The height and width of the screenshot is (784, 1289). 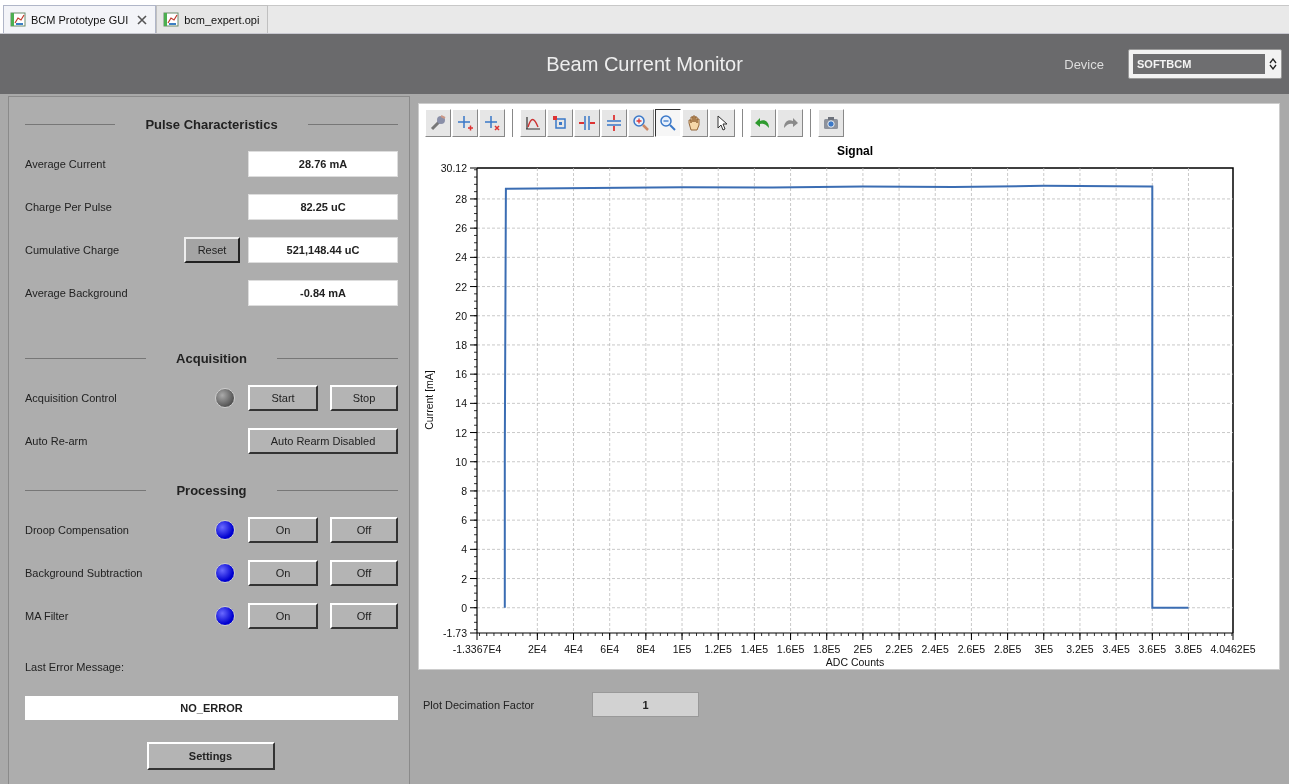 What do you see at coordinates (754, 649) in the screenshot?
I see `axis-tick-label: 1.4E5` at bounding box center [754, 649].